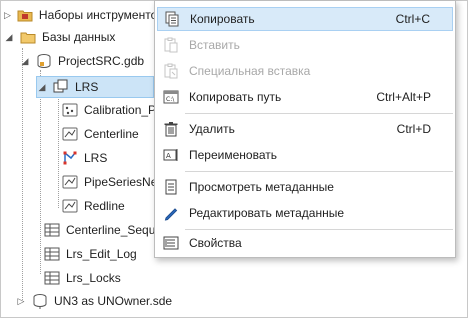 Image resolution: width=468 pixels, height=318 pixels. Describe the element at coordinates (233, 155) in the screenshot. I see `menu-item-label: Переименовать` at that location.